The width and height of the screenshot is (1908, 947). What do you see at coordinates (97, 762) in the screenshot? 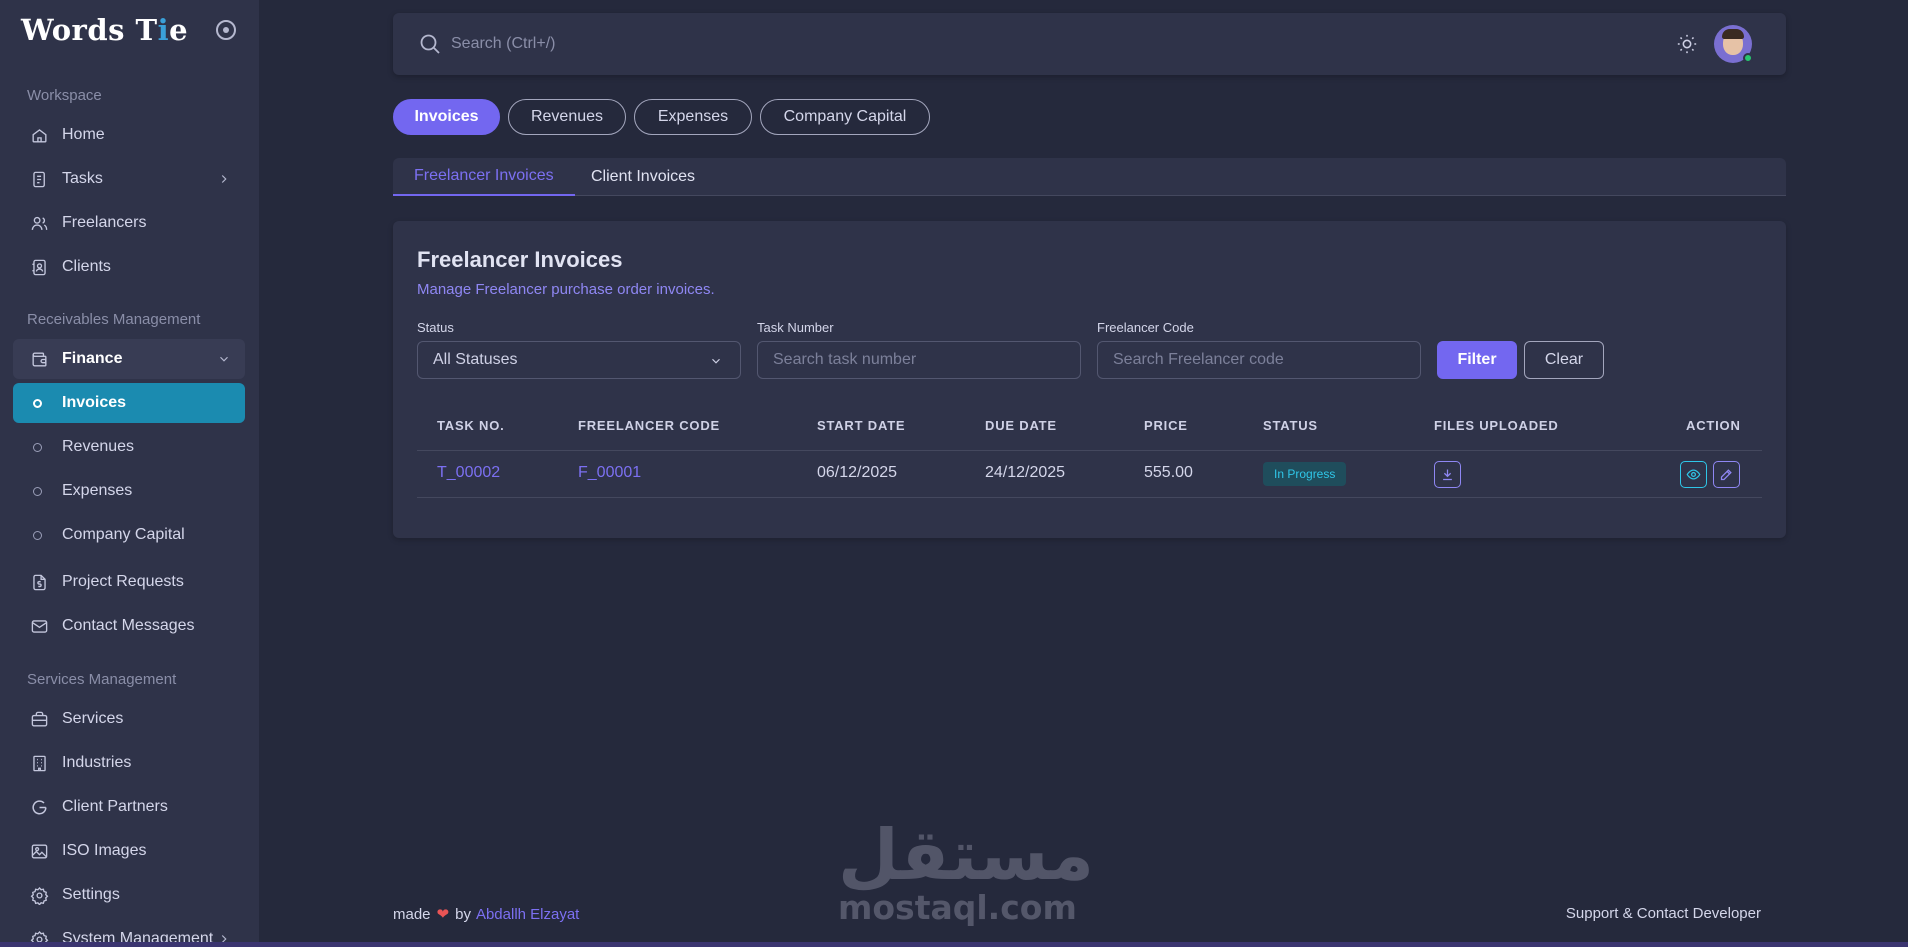
I see `sidebar-item-label: Industries` at bounding box center [97, 762].